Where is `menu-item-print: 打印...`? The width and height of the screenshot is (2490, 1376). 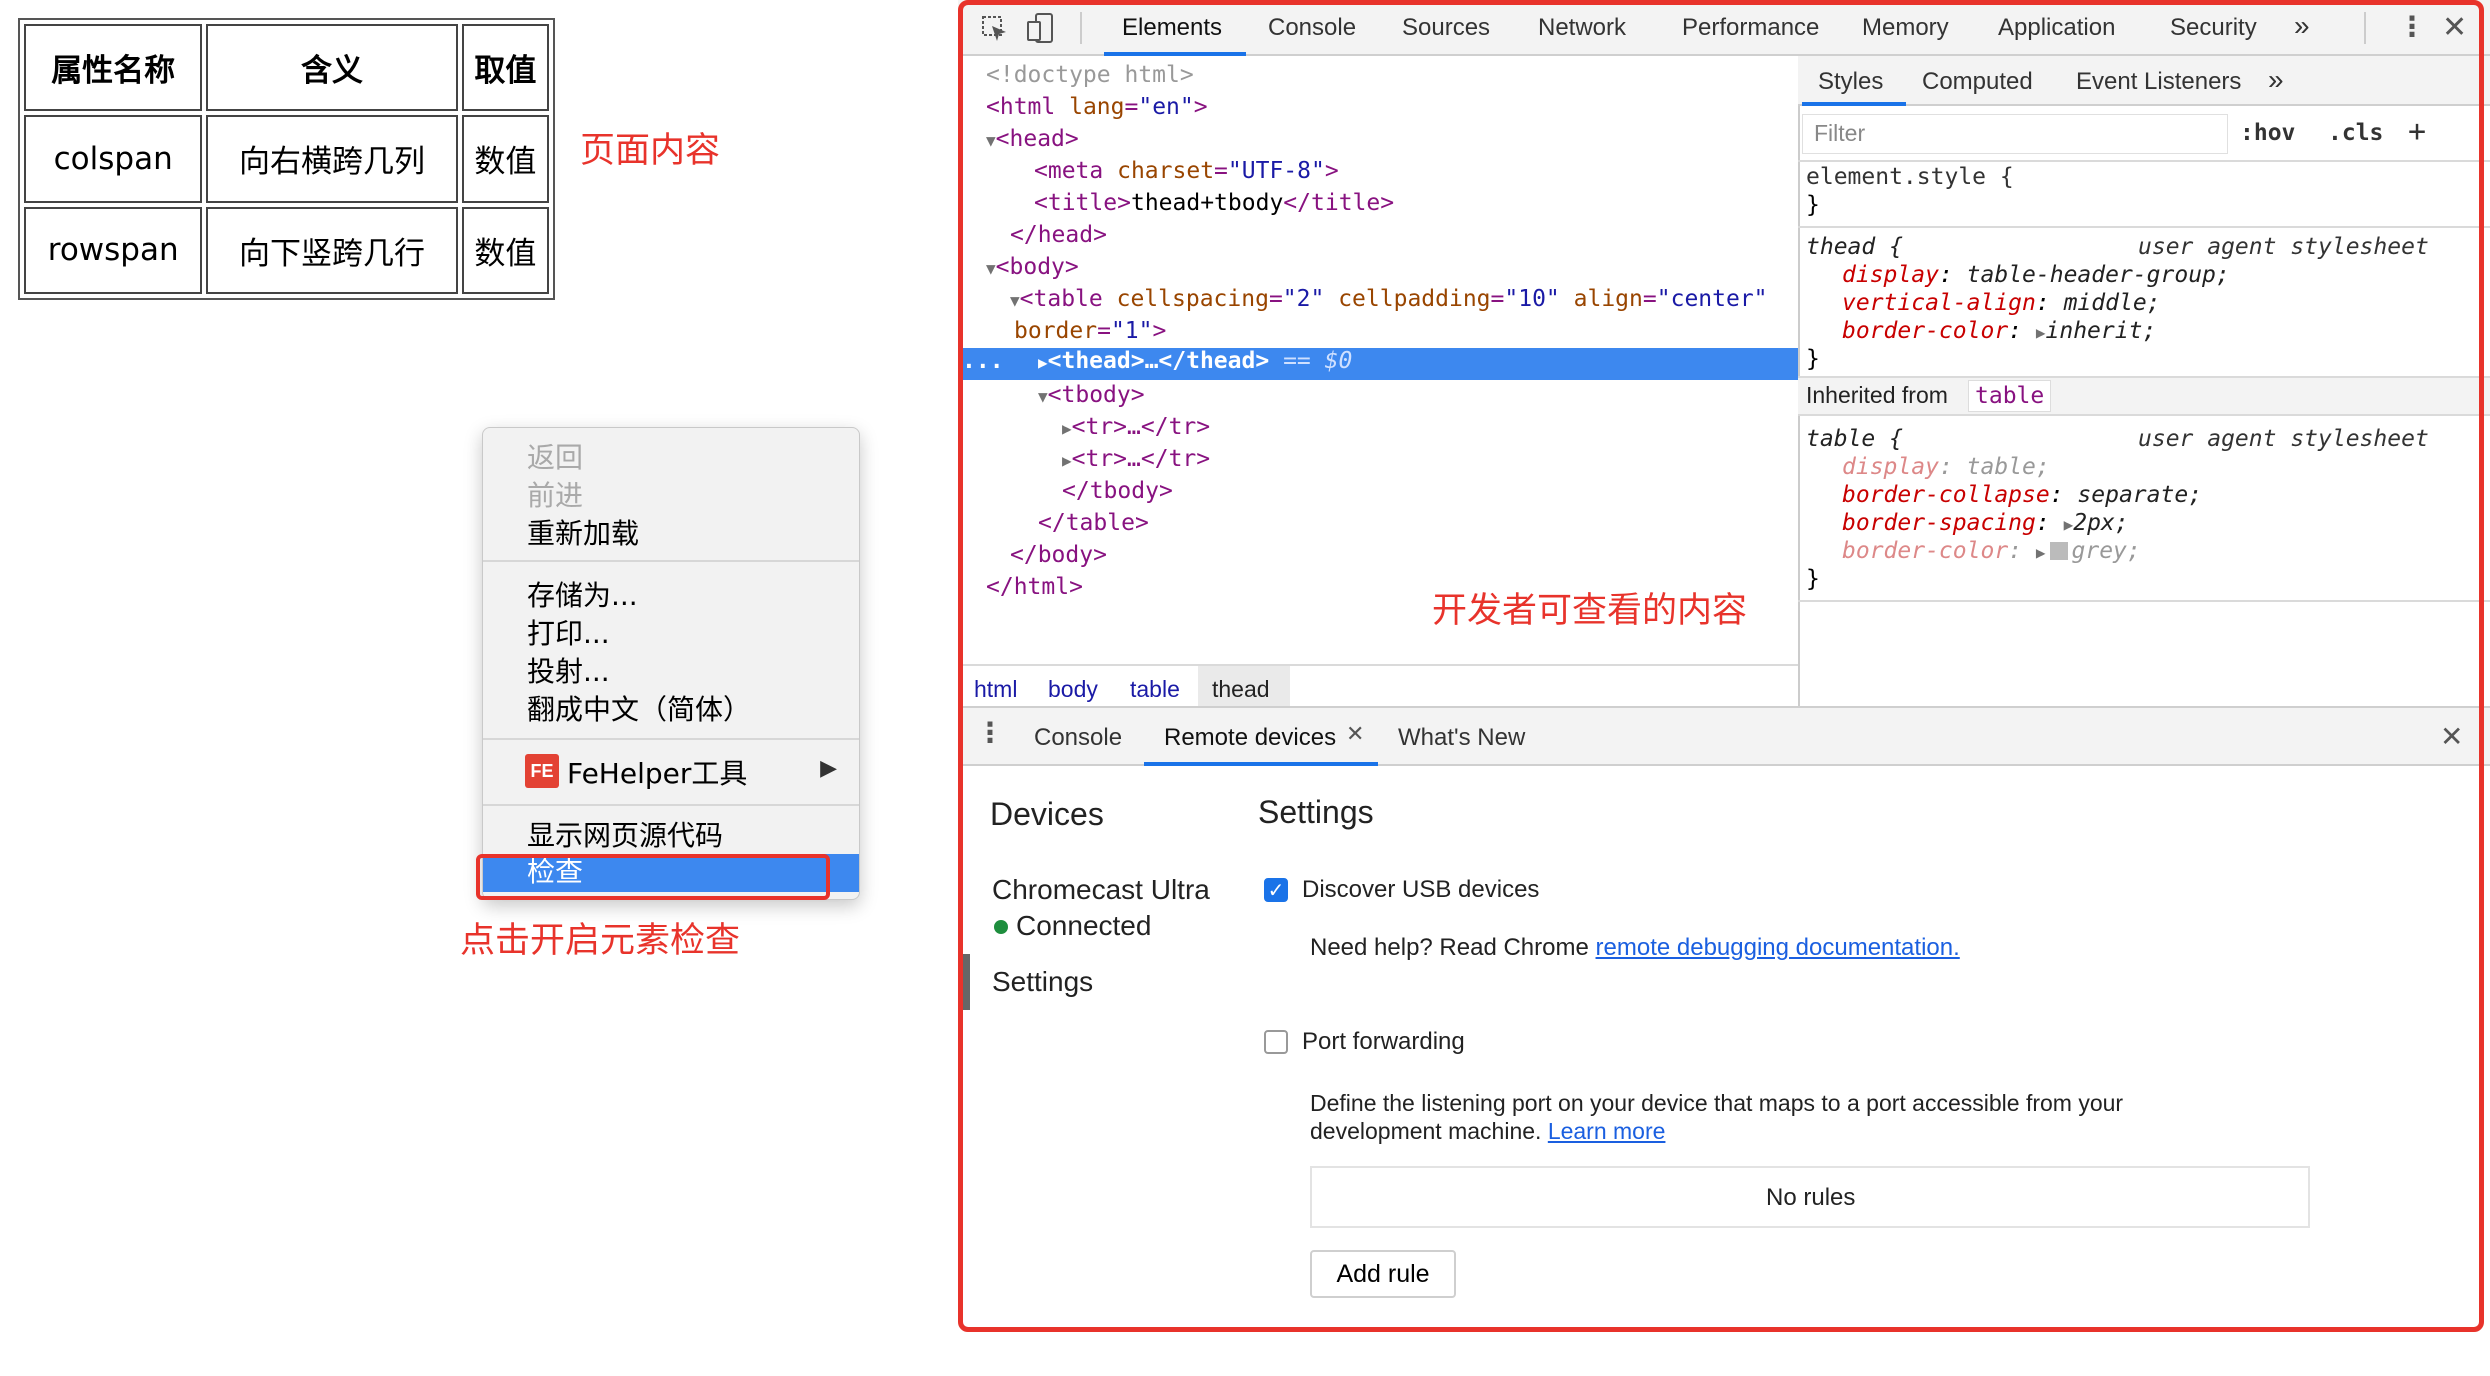 menu-item-print: 打印... is located at coordinates (568, 632).